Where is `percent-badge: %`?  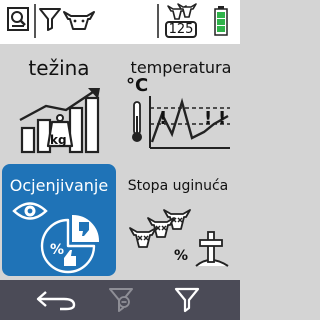
percent-badge: % is located at coordinates (181, 256).